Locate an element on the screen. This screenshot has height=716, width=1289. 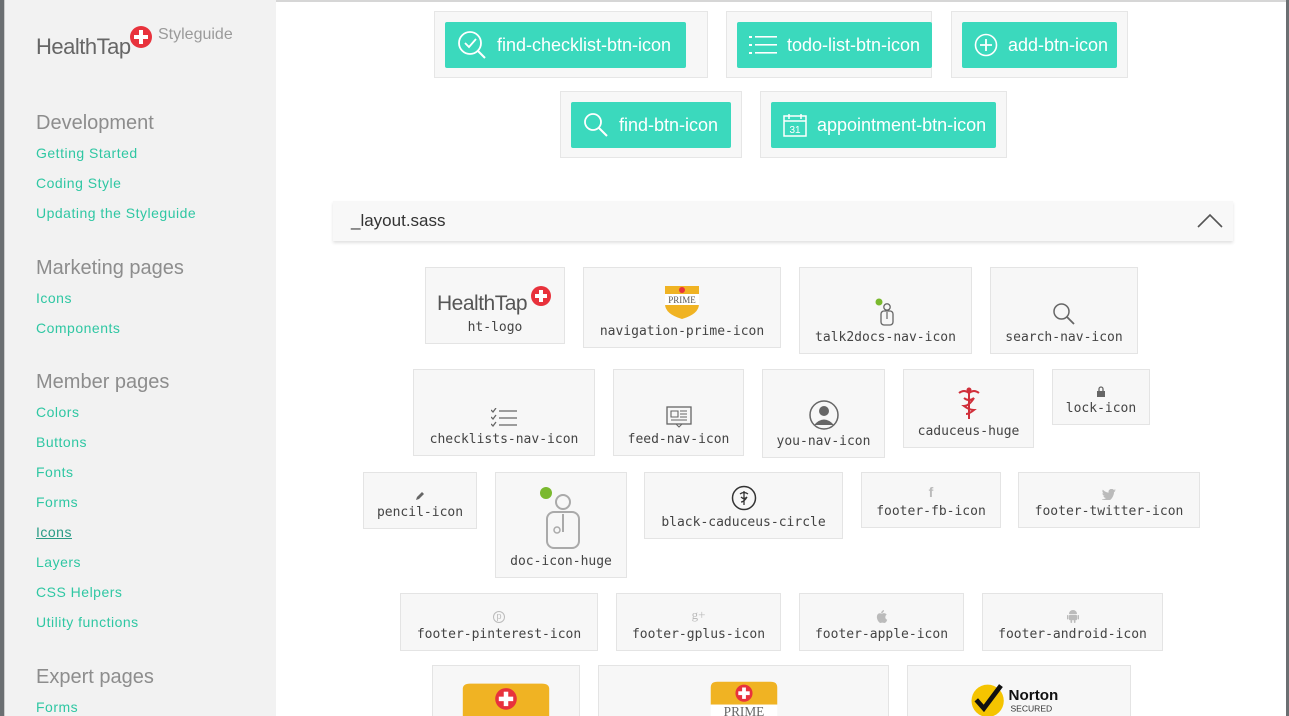
icon-sample-tile: PRIME is located at coordinates (743, 690).